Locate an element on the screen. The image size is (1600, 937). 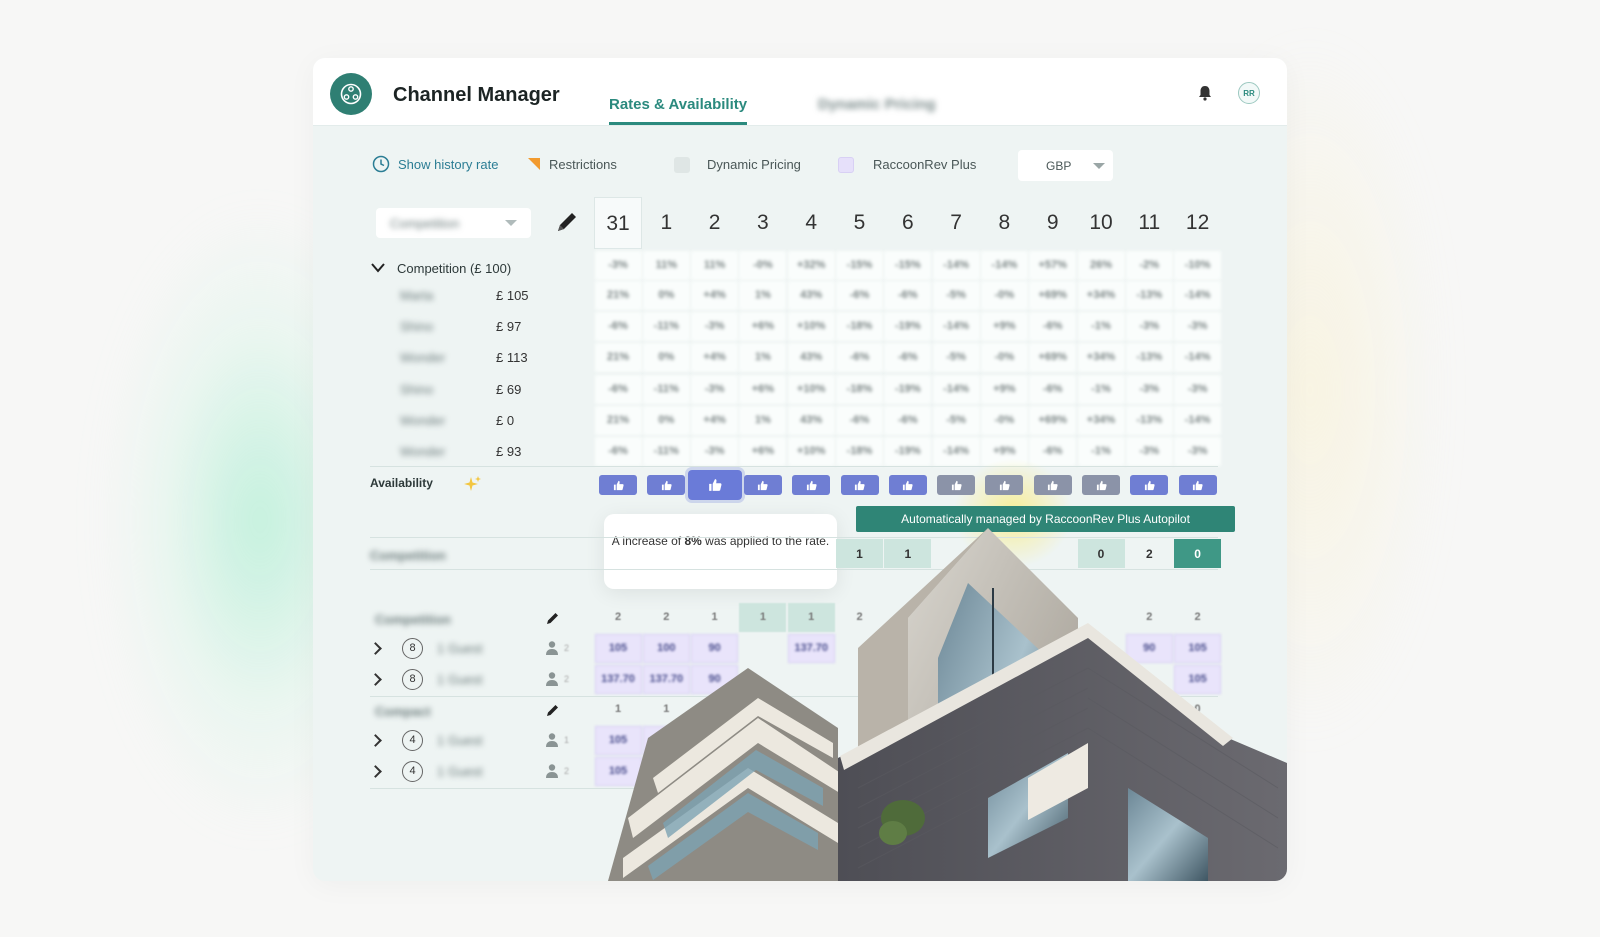
divider is located at coordinates (794, 466).